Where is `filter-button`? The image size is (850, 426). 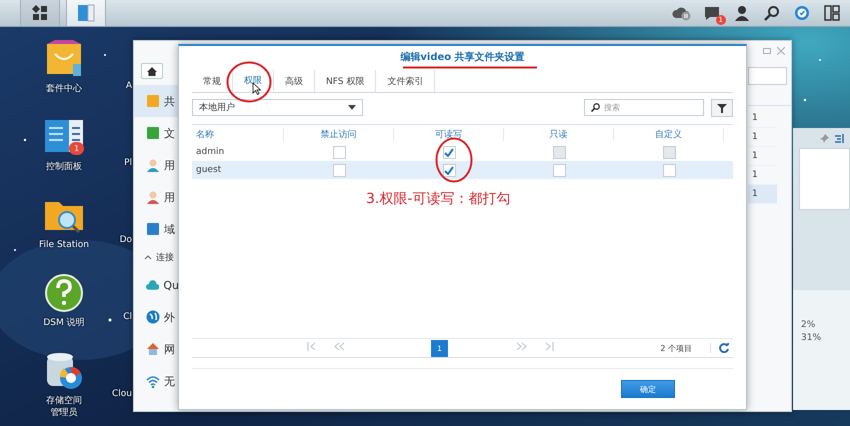 filter-button is located at coordinates (722, 107).